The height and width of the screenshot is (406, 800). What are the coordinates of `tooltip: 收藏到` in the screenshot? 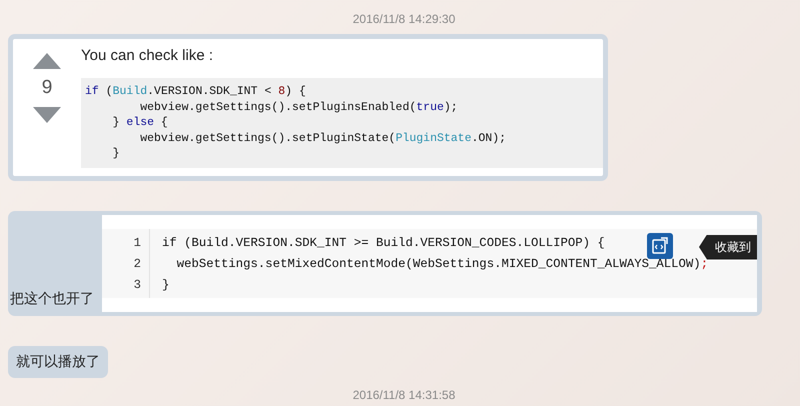 It's located at (728, 247).